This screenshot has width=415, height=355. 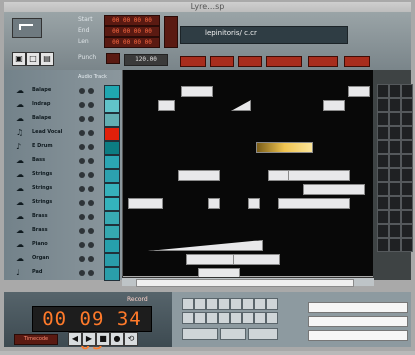 I want to click on app-menu-icon, so click(x=27, y=28).